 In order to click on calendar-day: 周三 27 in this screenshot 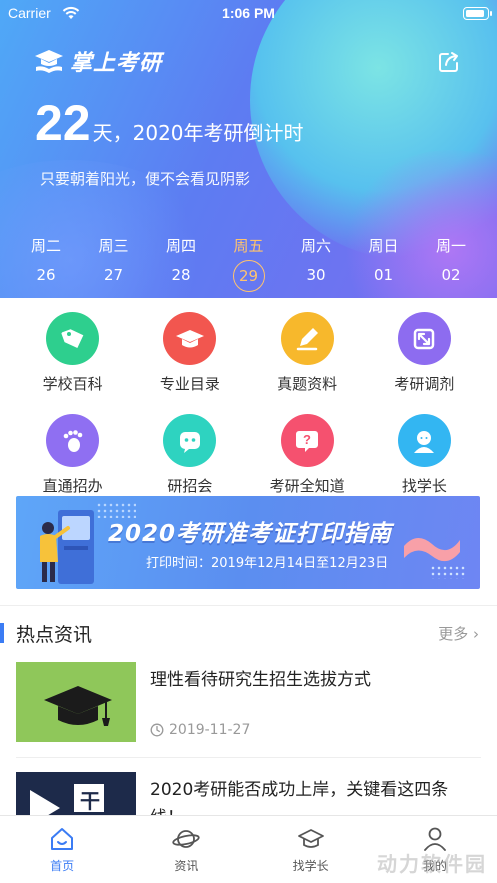, I will do `click(114, 263)`.